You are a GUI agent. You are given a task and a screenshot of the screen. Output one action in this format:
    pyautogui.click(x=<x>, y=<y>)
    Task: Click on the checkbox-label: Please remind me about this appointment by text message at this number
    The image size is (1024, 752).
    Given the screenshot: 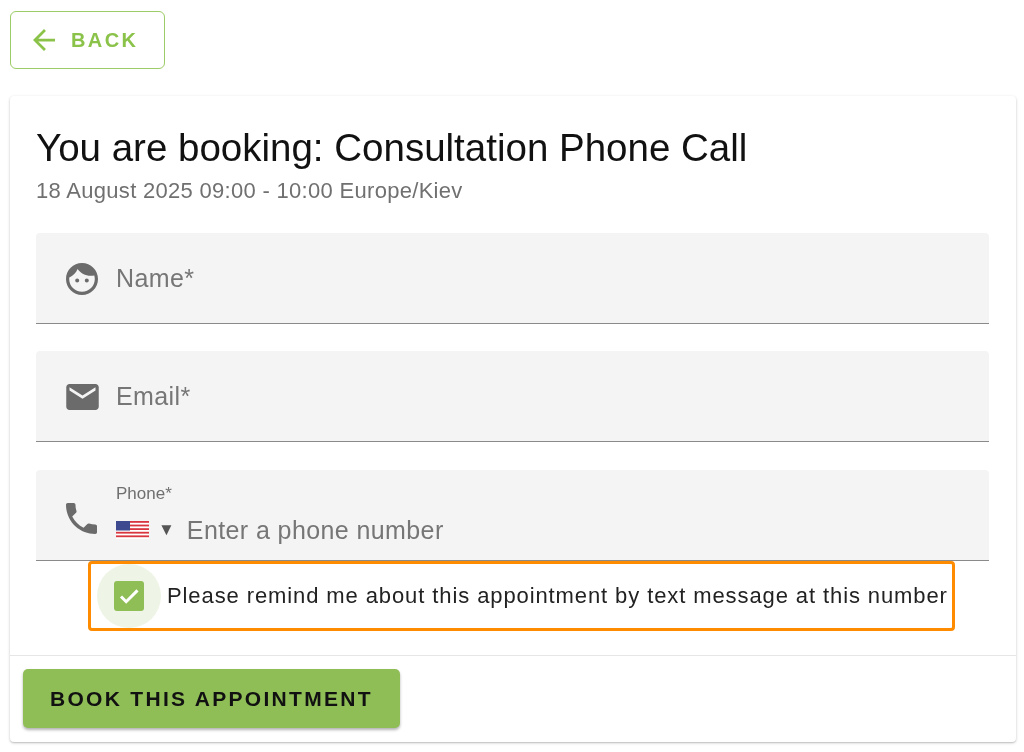 What is the action you would take?
    pyautogui.click(x=557, y=596)
    